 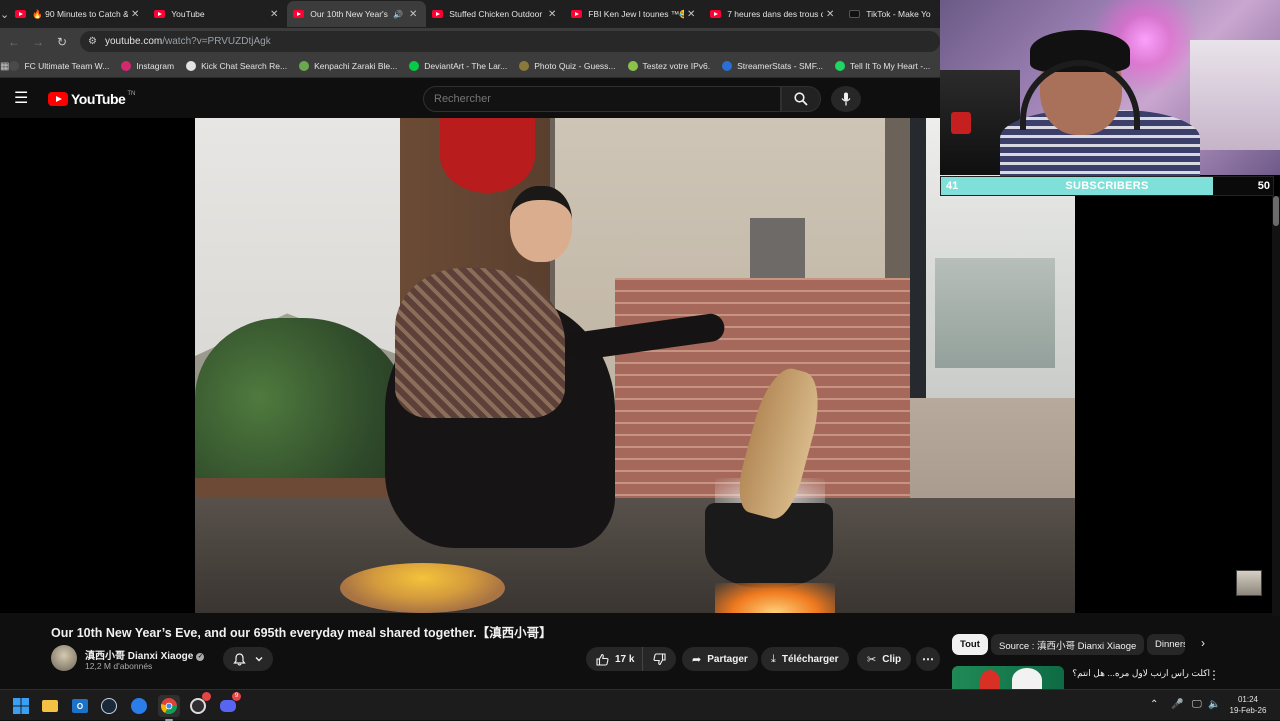 I want to click on steam-icon, so click(x=109, y=706).